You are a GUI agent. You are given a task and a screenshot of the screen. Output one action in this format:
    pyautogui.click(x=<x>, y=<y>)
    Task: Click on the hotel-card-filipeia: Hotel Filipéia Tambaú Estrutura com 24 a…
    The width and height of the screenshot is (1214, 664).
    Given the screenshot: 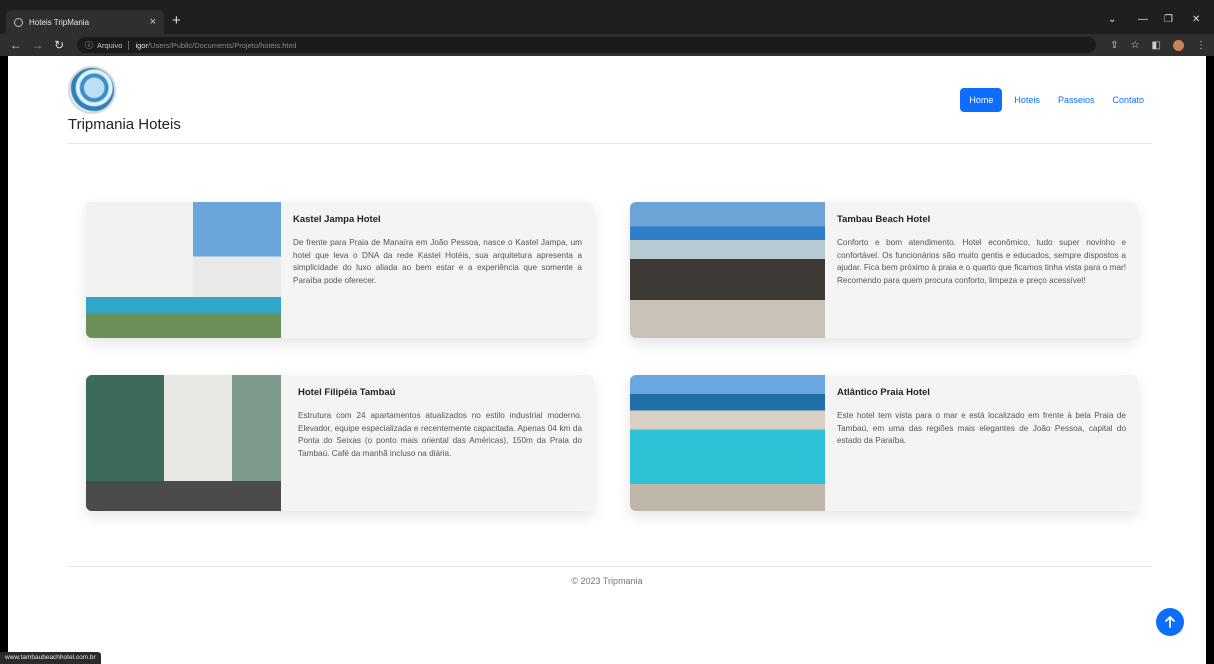 What is the action you would take?
    pyautogui.click(x=340, y=443)
    